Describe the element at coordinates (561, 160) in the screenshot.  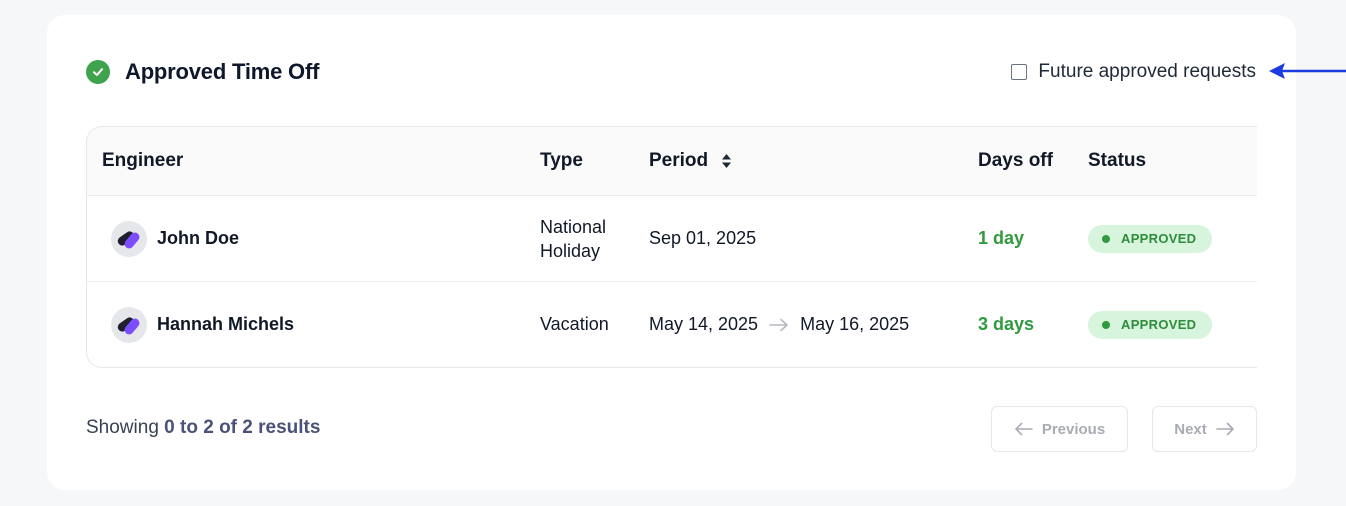
I see `column-header-type: Type` at that location.